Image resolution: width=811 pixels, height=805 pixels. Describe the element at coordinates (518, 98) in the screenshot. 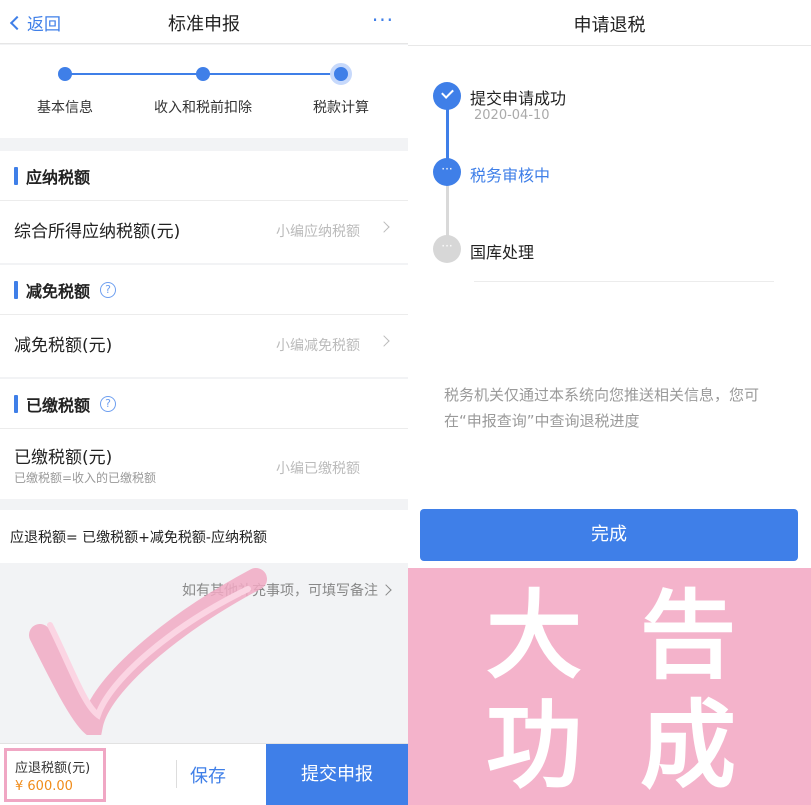

I see `timeline-step-label: 提交申请成功` at that location.